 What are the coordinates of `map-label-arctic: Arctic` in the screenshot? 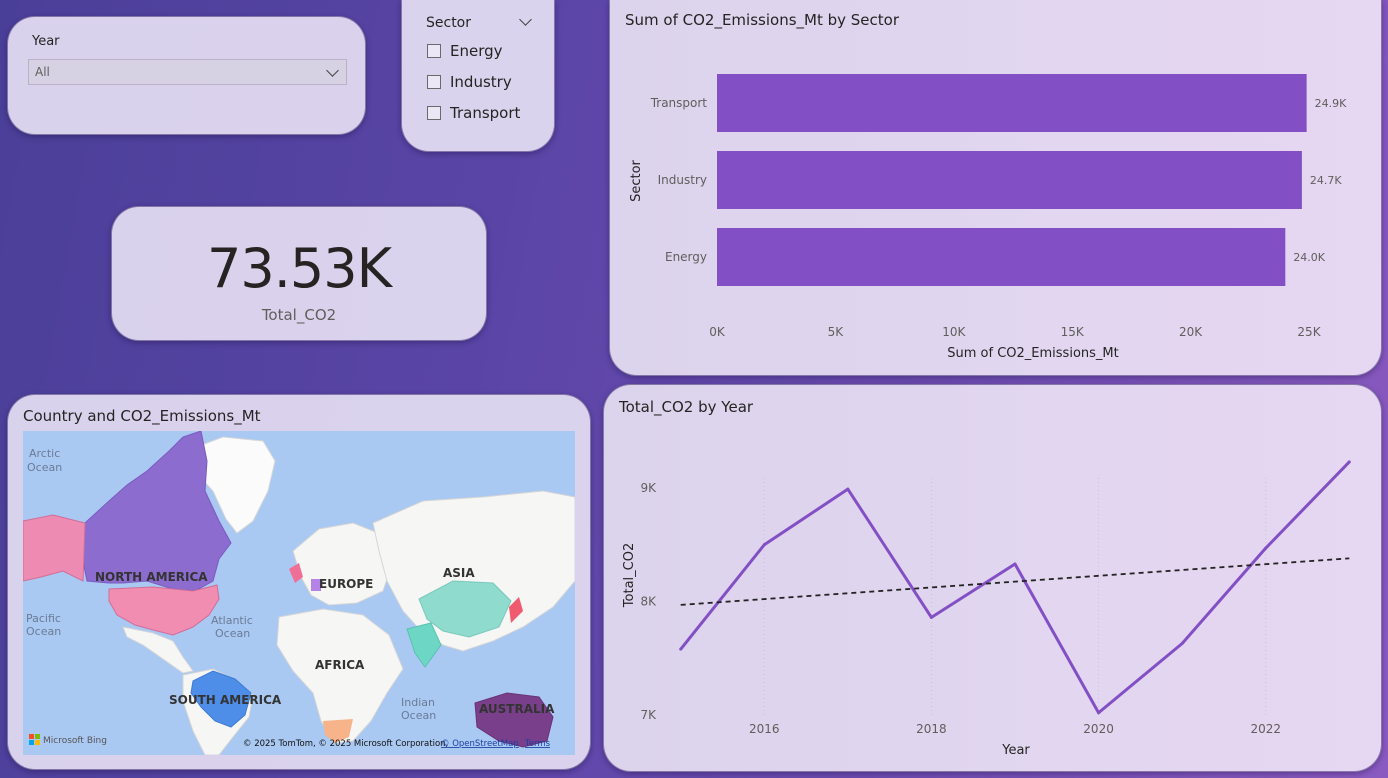 It's located at (44, 453).